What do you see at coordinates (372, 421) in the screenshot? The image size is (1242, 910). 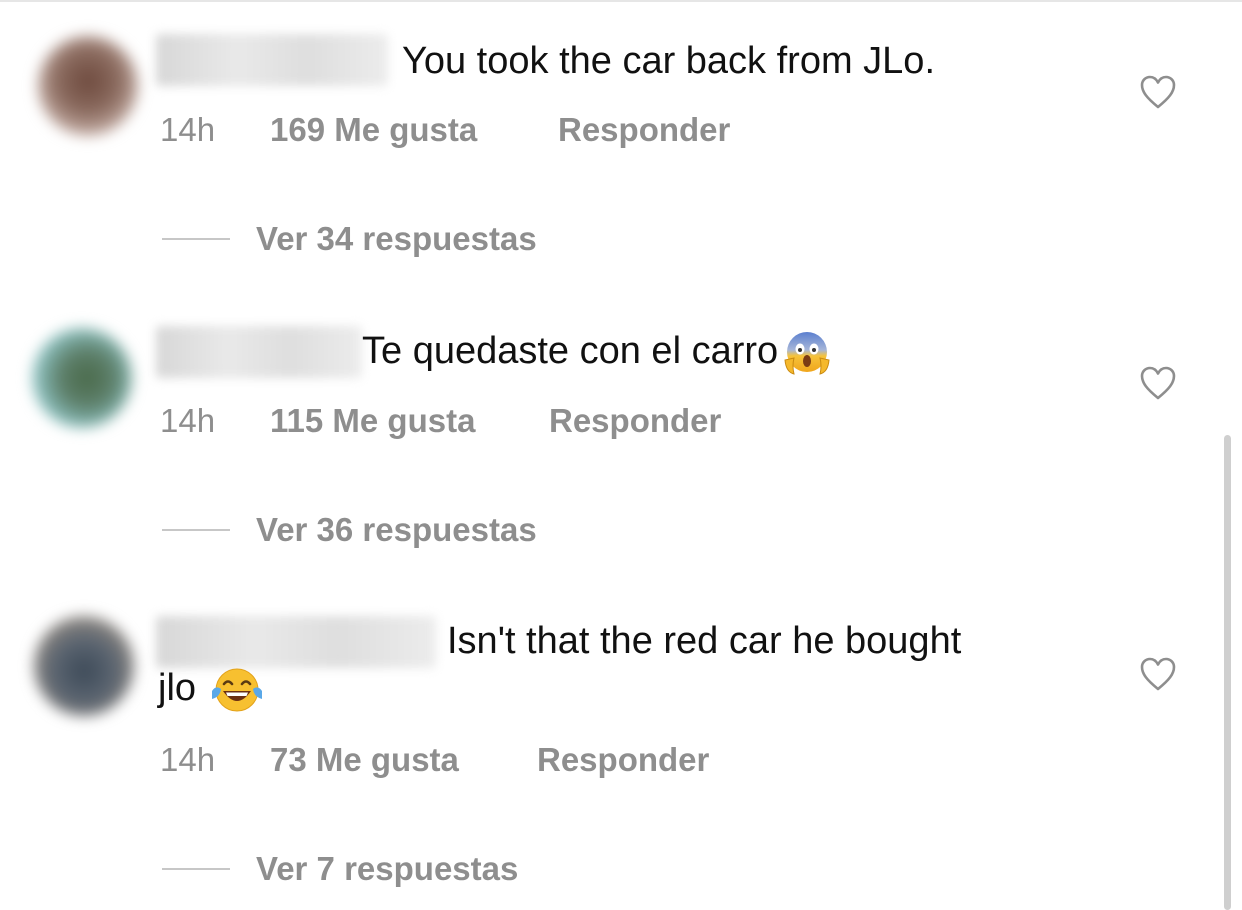 I see `likes-count: 115 Me gusta` at bounding box center [372, 421].